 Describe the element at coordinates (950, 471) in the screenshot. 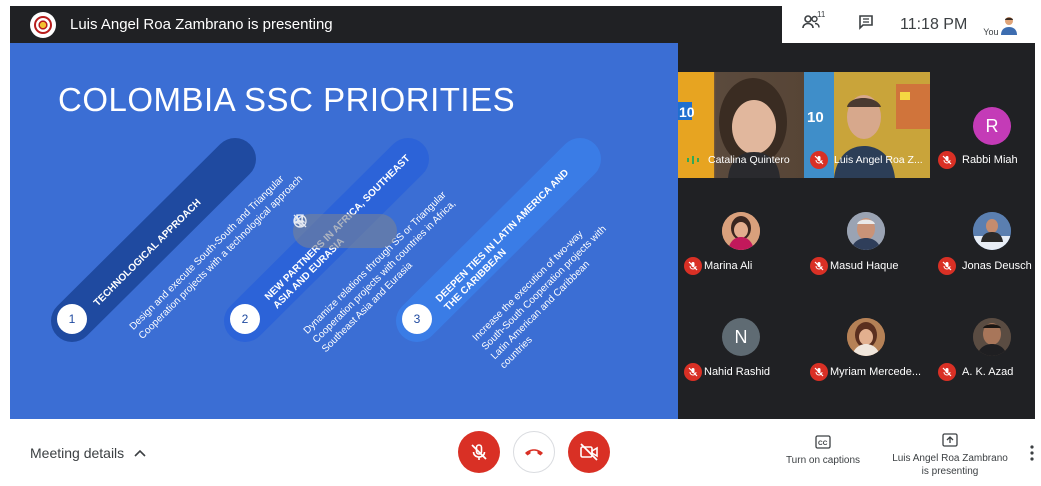

I see `presenting-status: is presenting` at that location.